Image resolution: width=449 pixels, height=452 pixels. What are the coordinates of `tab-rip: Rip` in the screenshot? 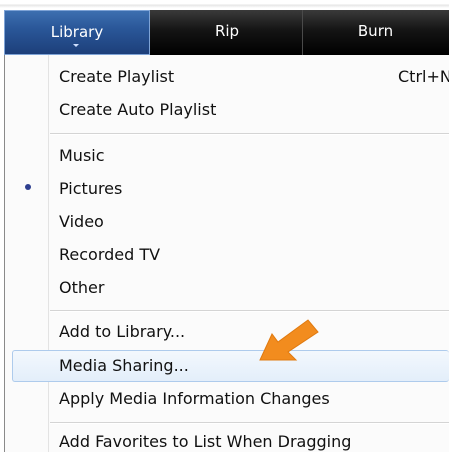 It's located at (227, 32).